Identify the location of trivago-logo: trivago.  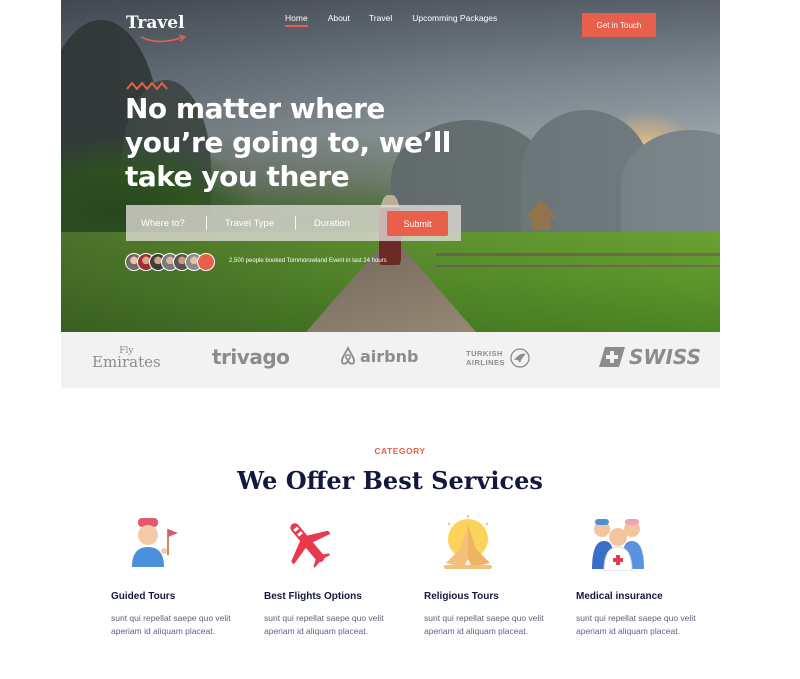
(251, 357).